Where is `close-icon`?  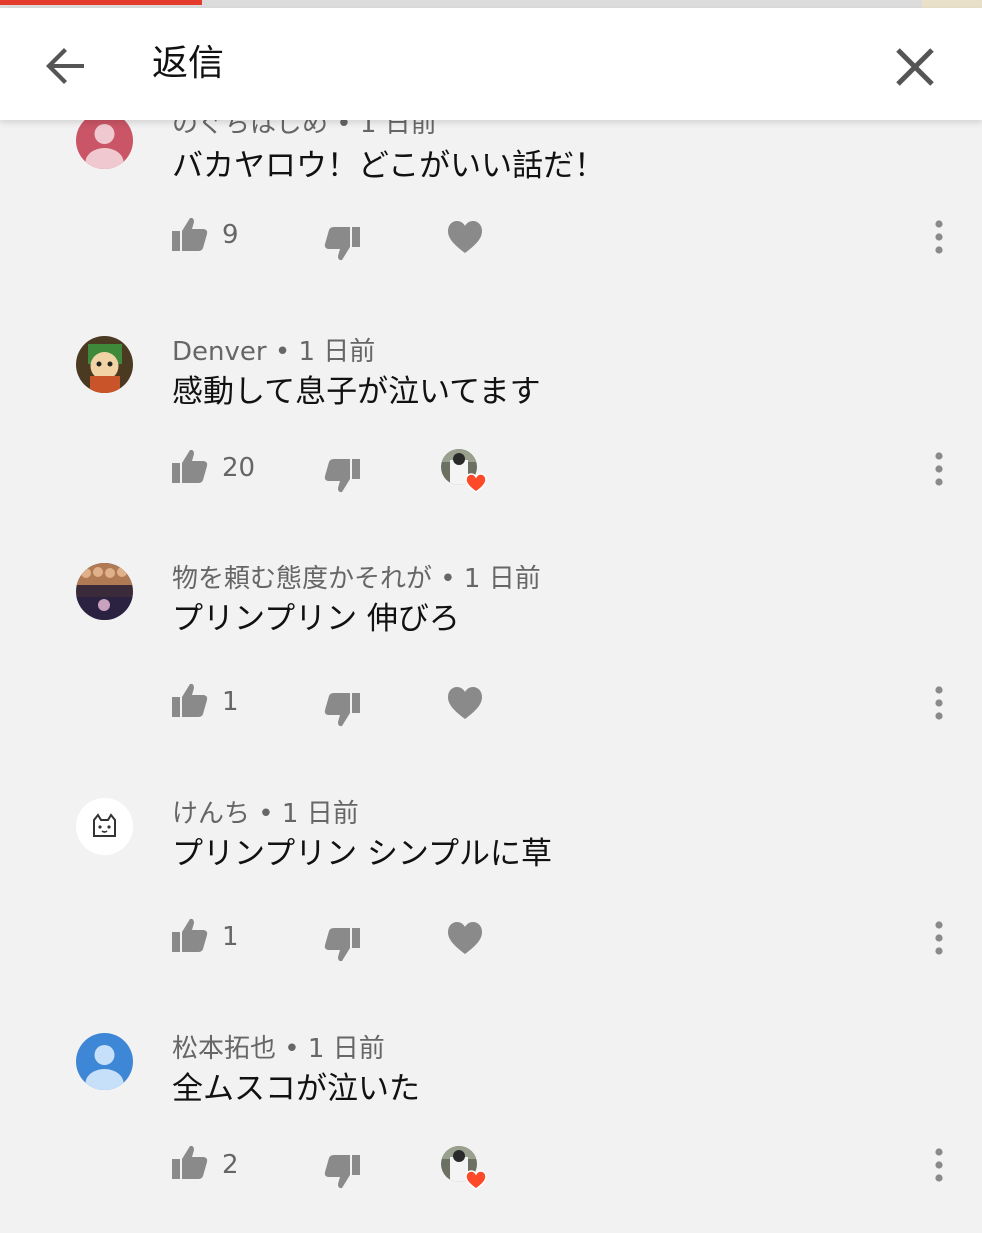
close-icon is located at coordinates (915, 67).